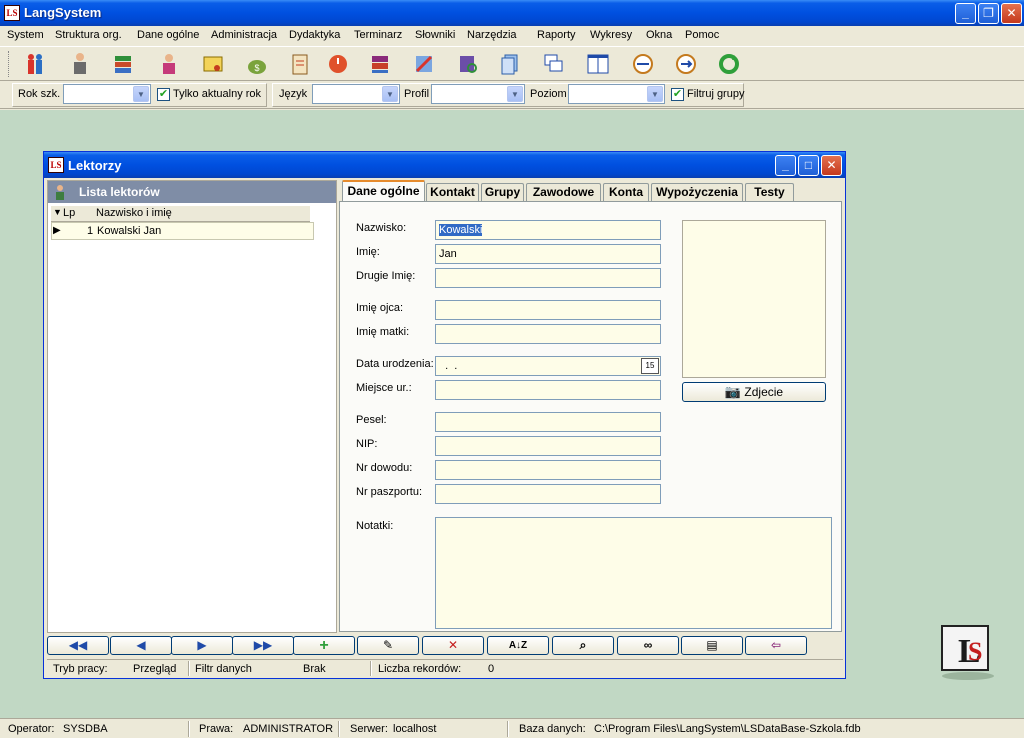 The width and height of the screenshot is (1024, 738). Describe the element at coordinates (9, 64) in the screenshot. I see `toolbar-grip` at that location.